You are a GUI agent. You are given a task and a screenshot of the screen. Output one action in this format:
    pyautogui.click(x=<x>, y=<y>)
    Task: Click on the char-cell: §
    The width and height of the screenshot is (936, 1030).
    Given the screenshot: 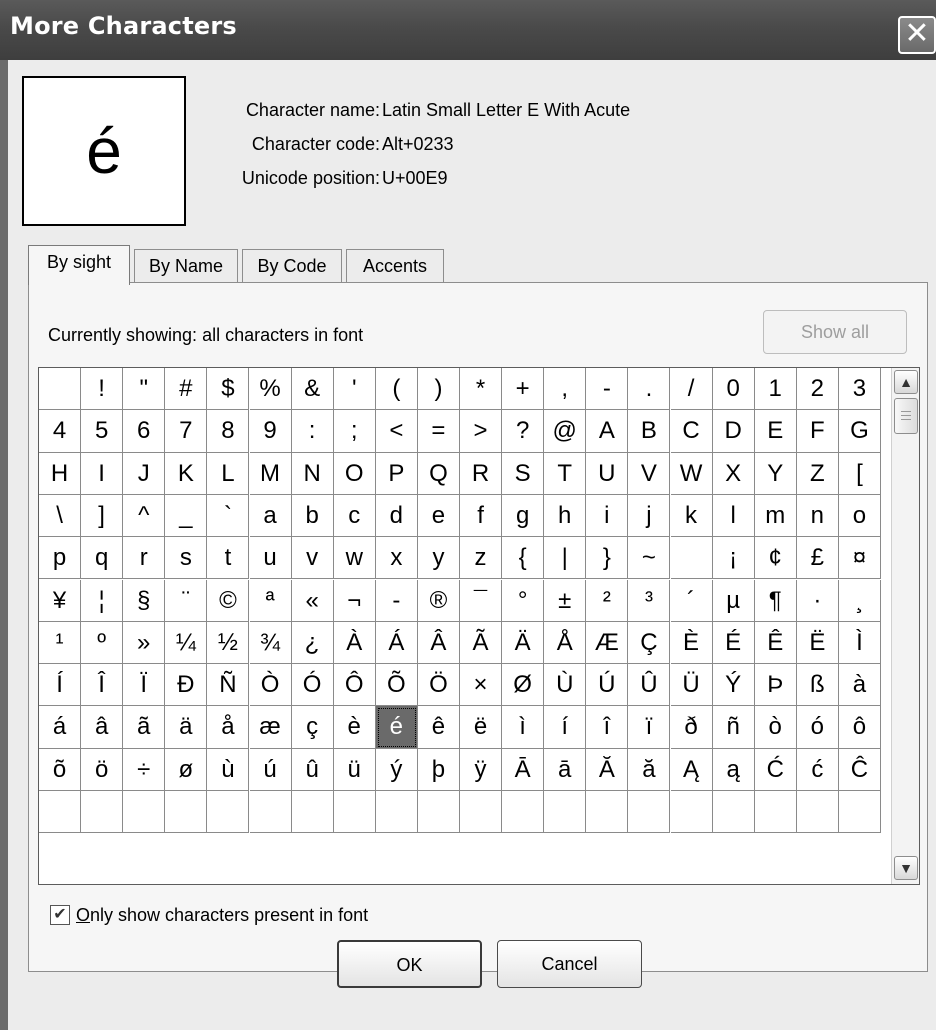 What is the action you would take?
    pyautogui.click(x=144, y=600)
    